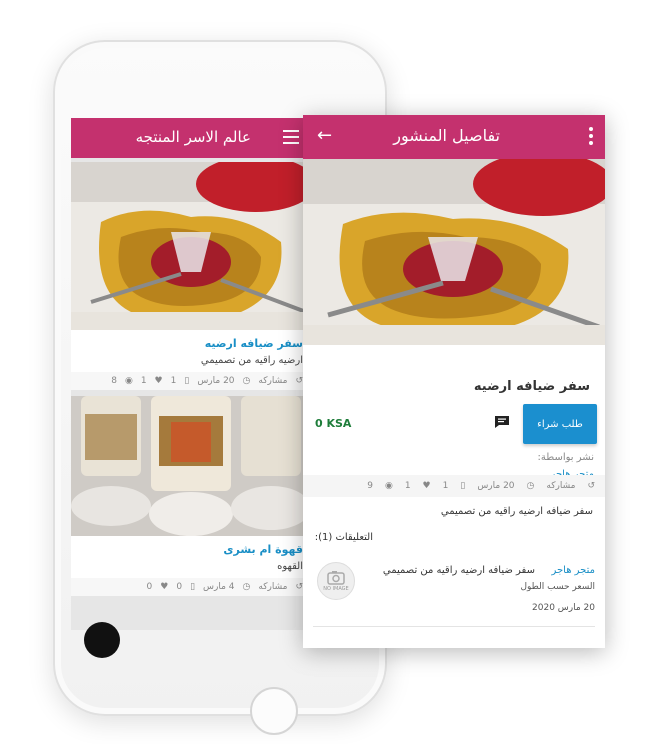 The image size is (650, 744). I want to click on price-label: 0 KSA, so click(333, 423).